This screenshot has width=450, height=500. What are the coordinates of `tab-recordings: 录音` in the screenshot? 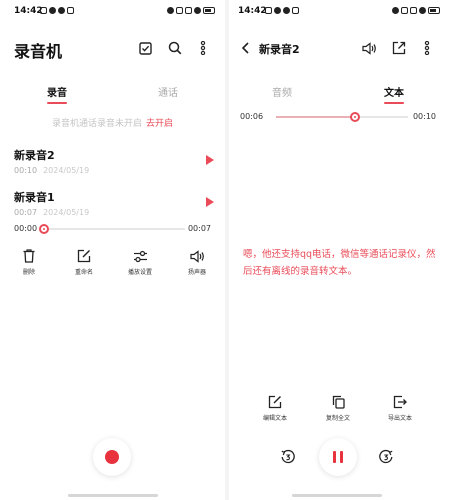 It's located at (57, 94).